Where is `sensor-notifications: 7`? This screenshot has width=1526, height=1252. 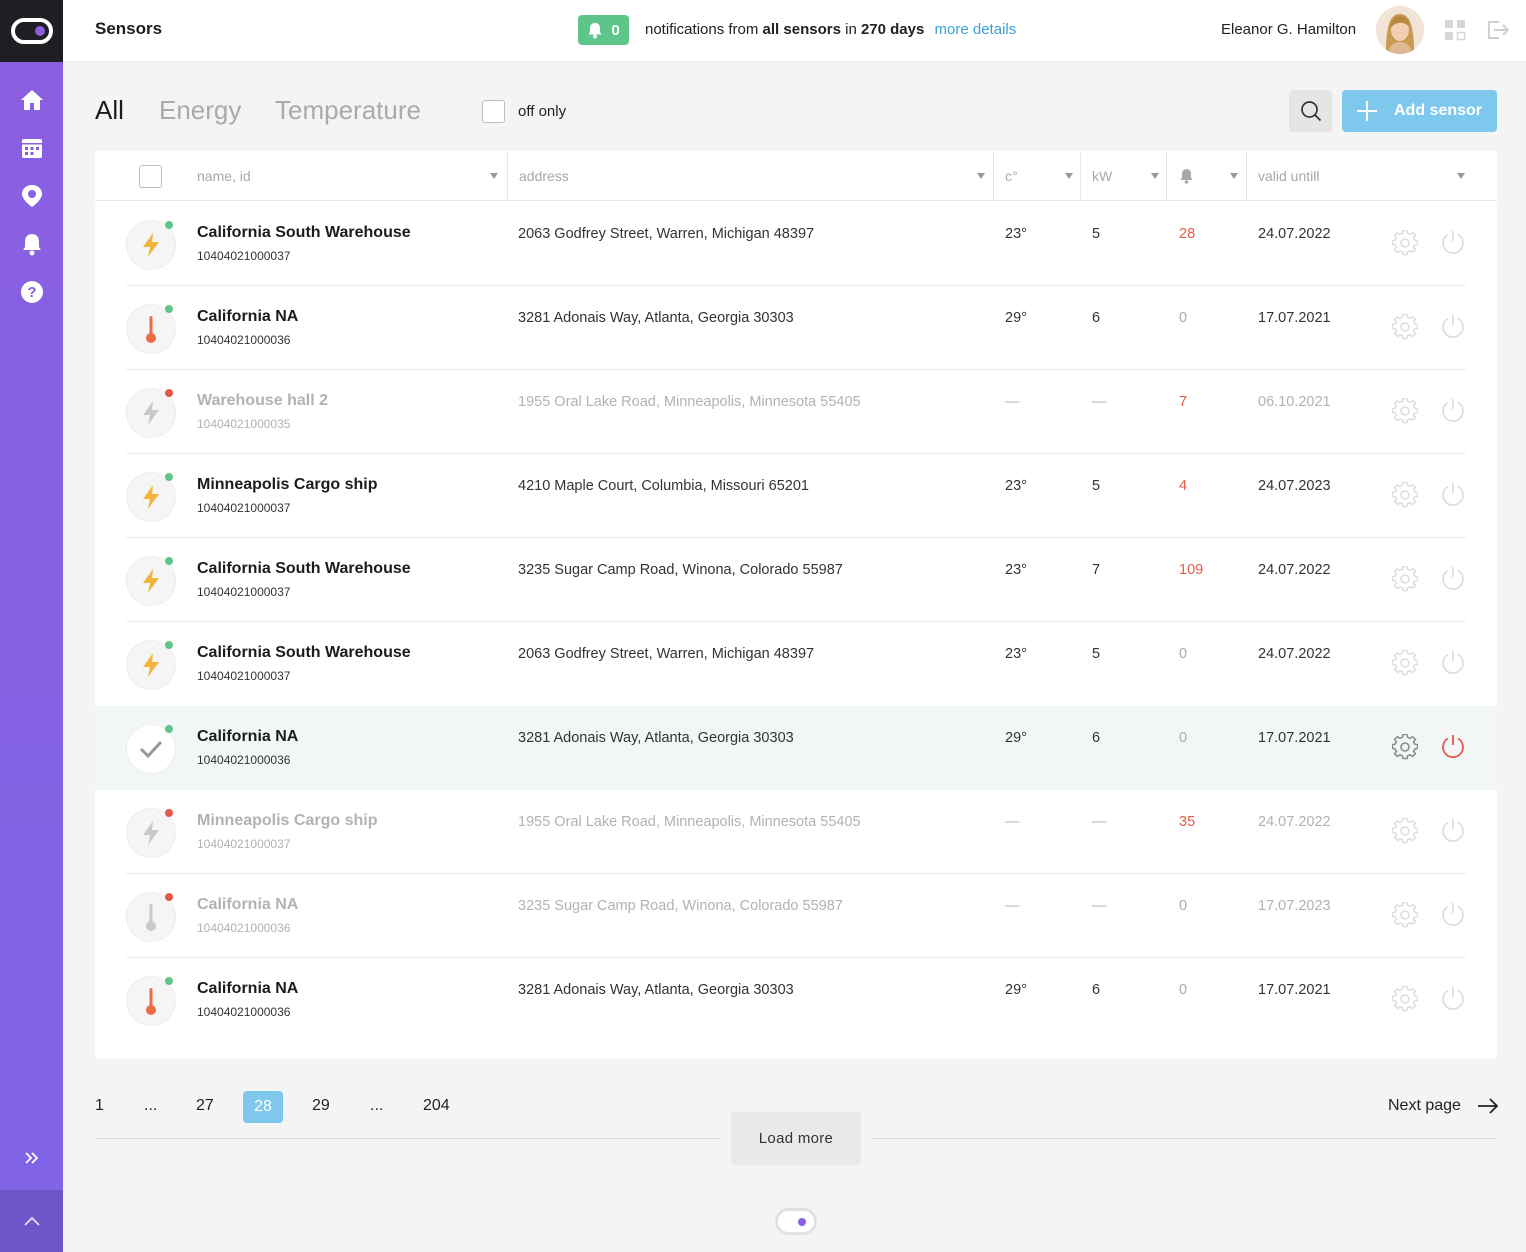 sensor-notifications: 7 is located at coordinates (1183, 402).